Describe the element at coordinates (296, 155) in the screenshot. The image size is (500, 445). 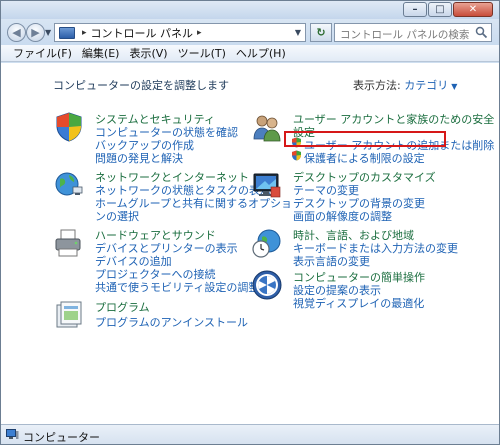
I see `uac-shield-icon` at that location.